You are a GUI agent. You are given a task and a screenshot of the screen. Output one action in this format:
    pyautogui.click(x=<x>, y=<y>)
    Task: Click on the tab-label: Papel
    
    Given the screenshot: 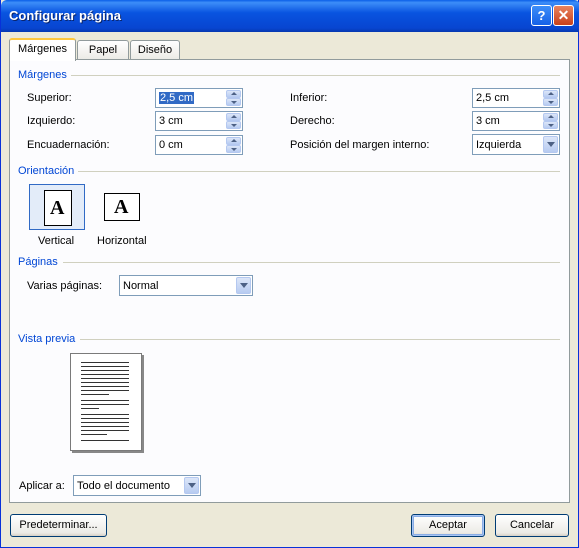 What is the action you would take?
    pyautogui.click(x=103, y=50)
    